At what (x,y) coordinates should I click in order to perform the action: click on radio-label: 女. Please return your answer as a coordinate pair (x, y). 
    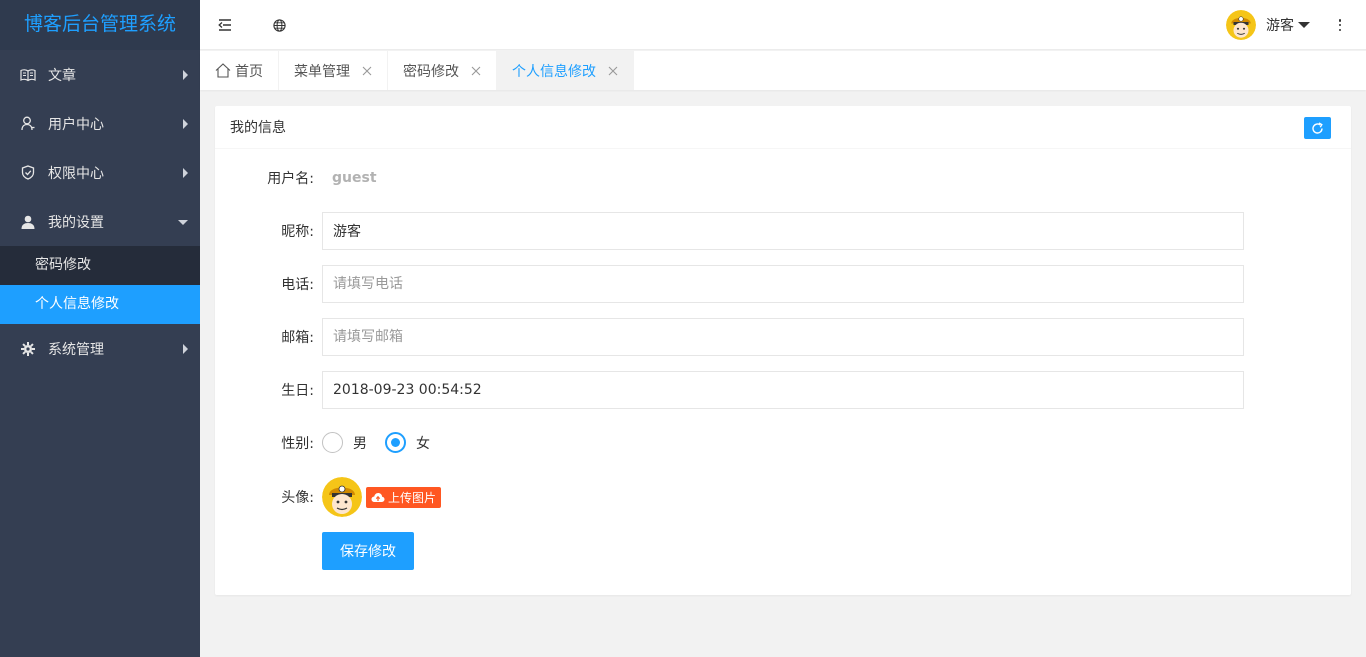
    Looking at the image, I should click on (423, 443).